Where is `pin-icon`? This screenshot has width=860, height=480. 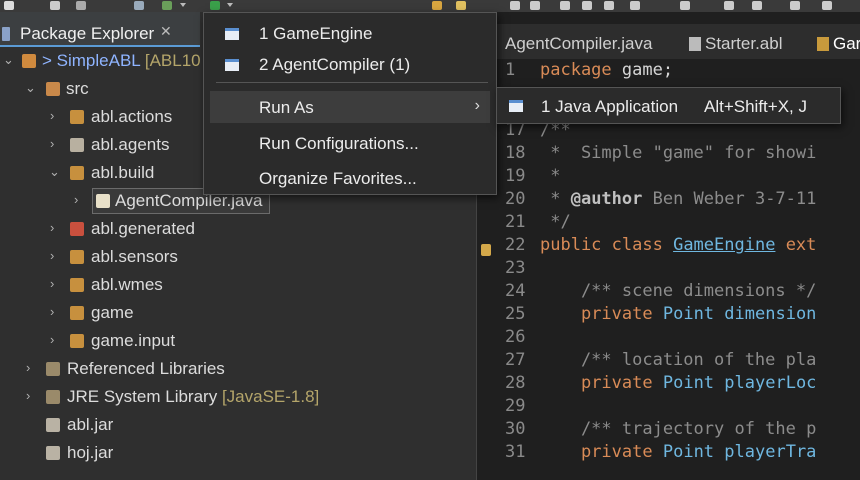 pin-icon is located at coordinates (685, 5).